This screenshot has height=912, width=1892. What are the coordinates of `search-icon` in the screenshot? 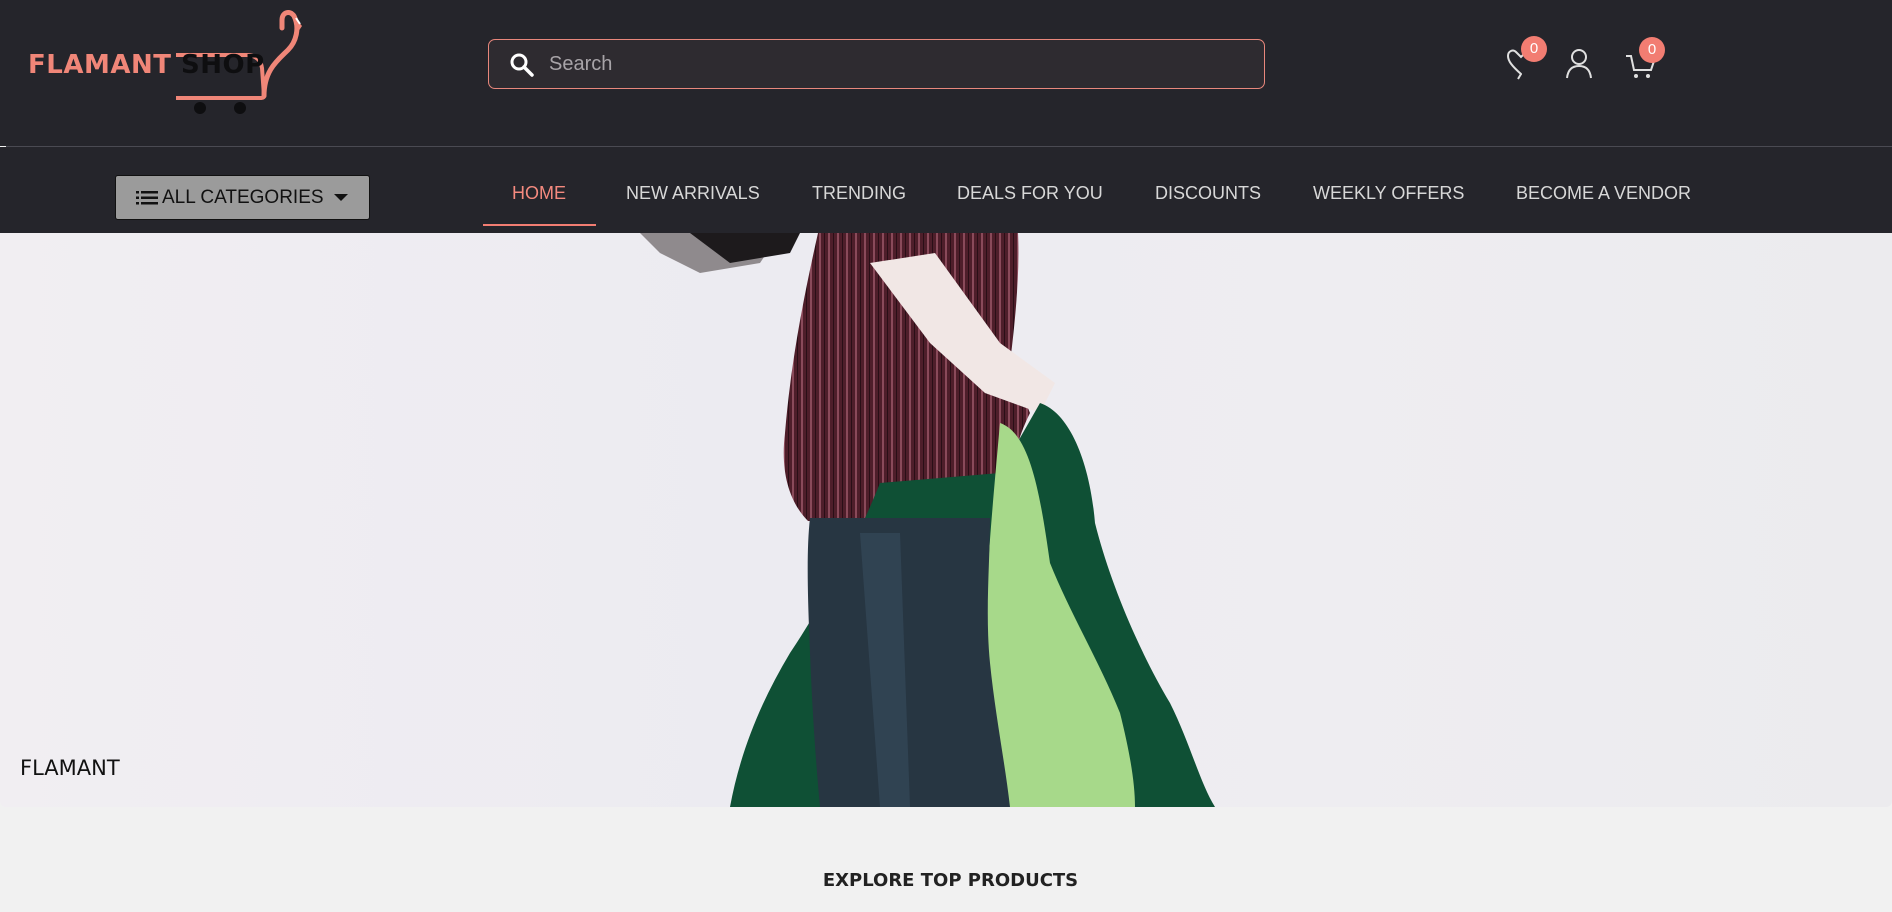 It's located at (522, 65).